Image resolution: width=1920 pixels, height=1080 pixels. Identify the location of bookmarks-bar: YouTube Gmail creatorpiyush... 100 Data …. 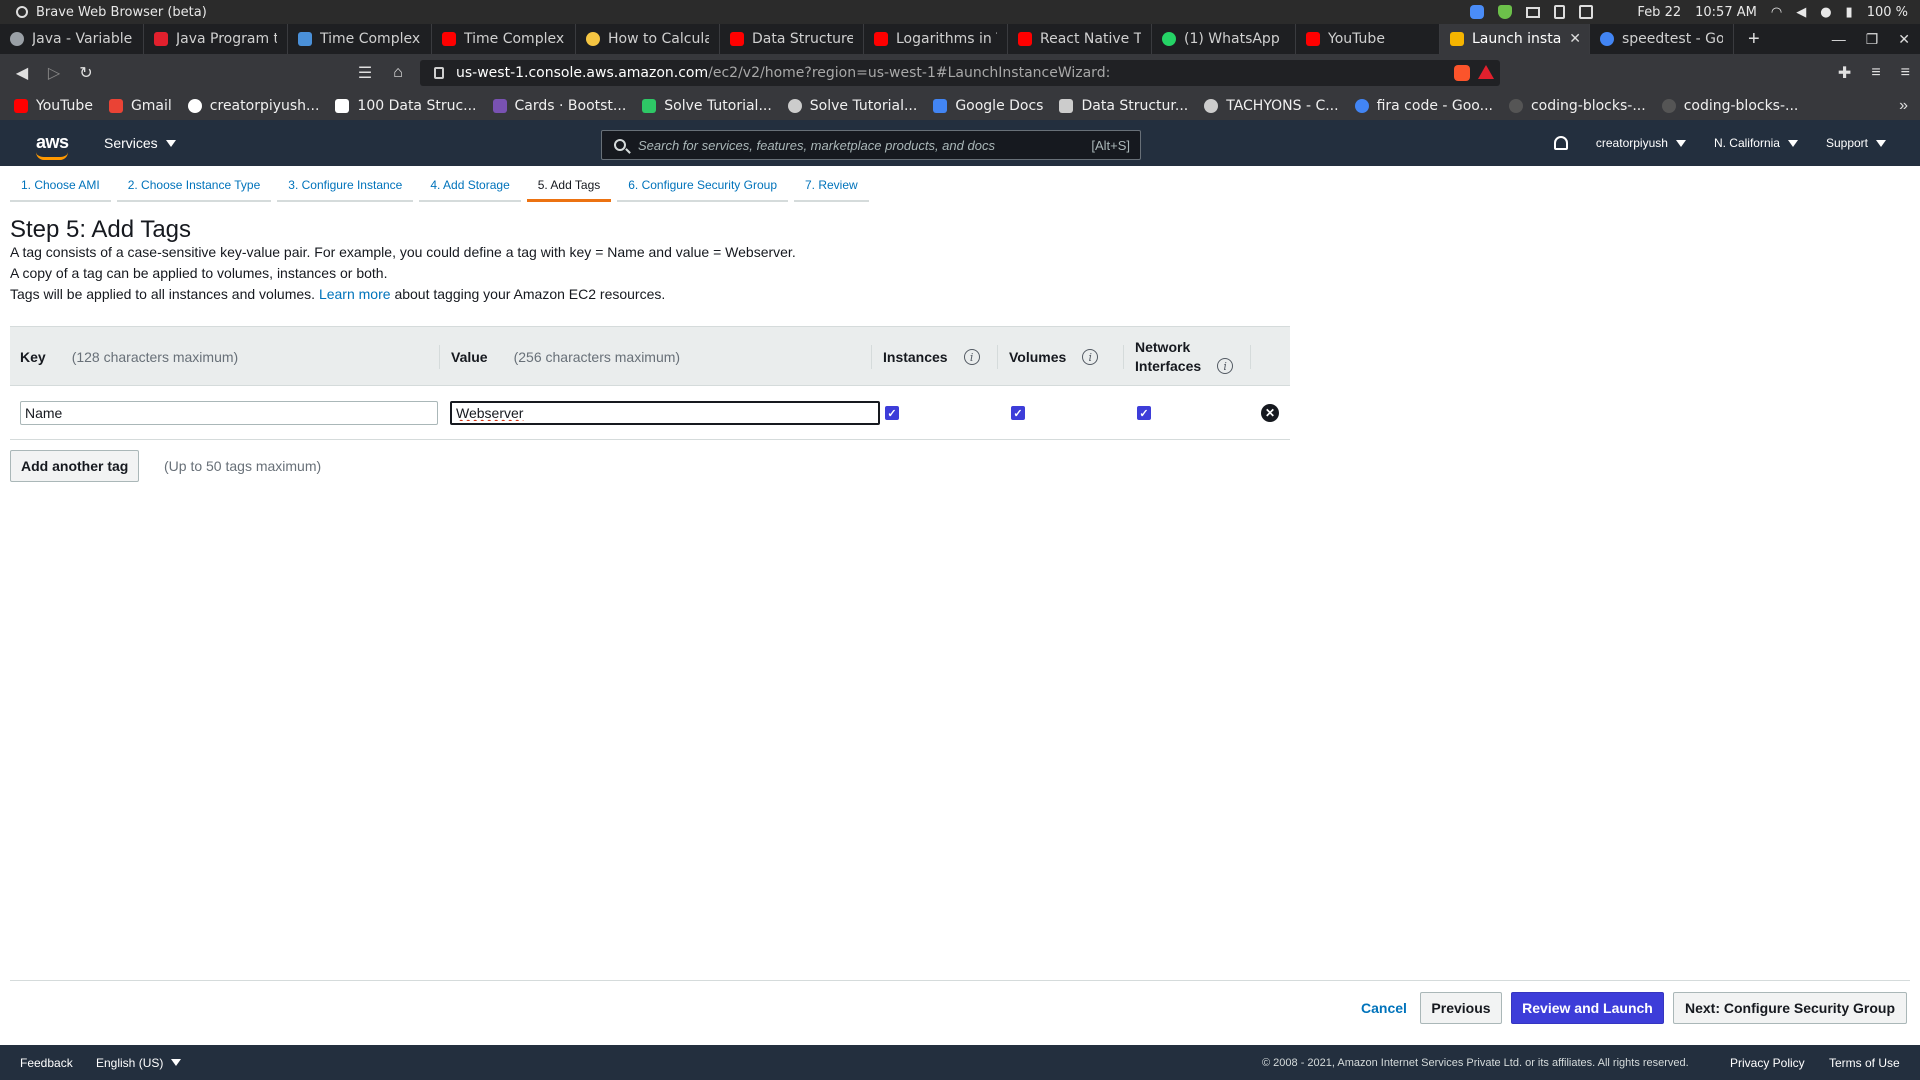
(960, 106).